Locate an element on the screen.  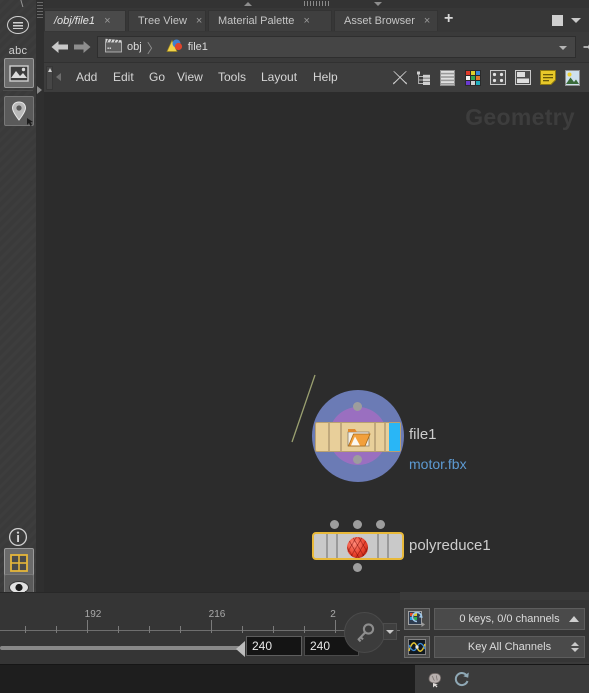
rounded-list-icon is located at coordinates (18, 25).